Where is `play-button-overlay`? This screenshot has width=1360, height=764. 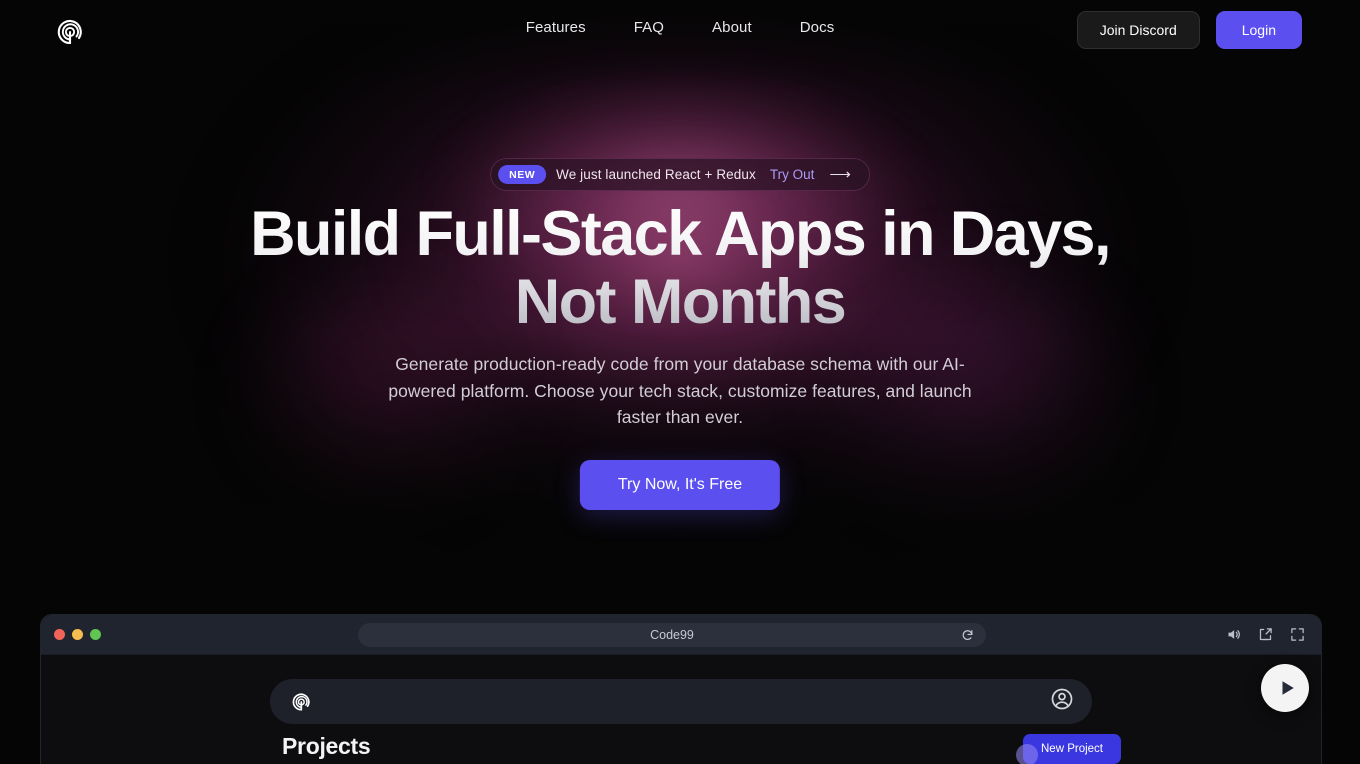 play-button-overlay is located at coordinates (1285, 688).